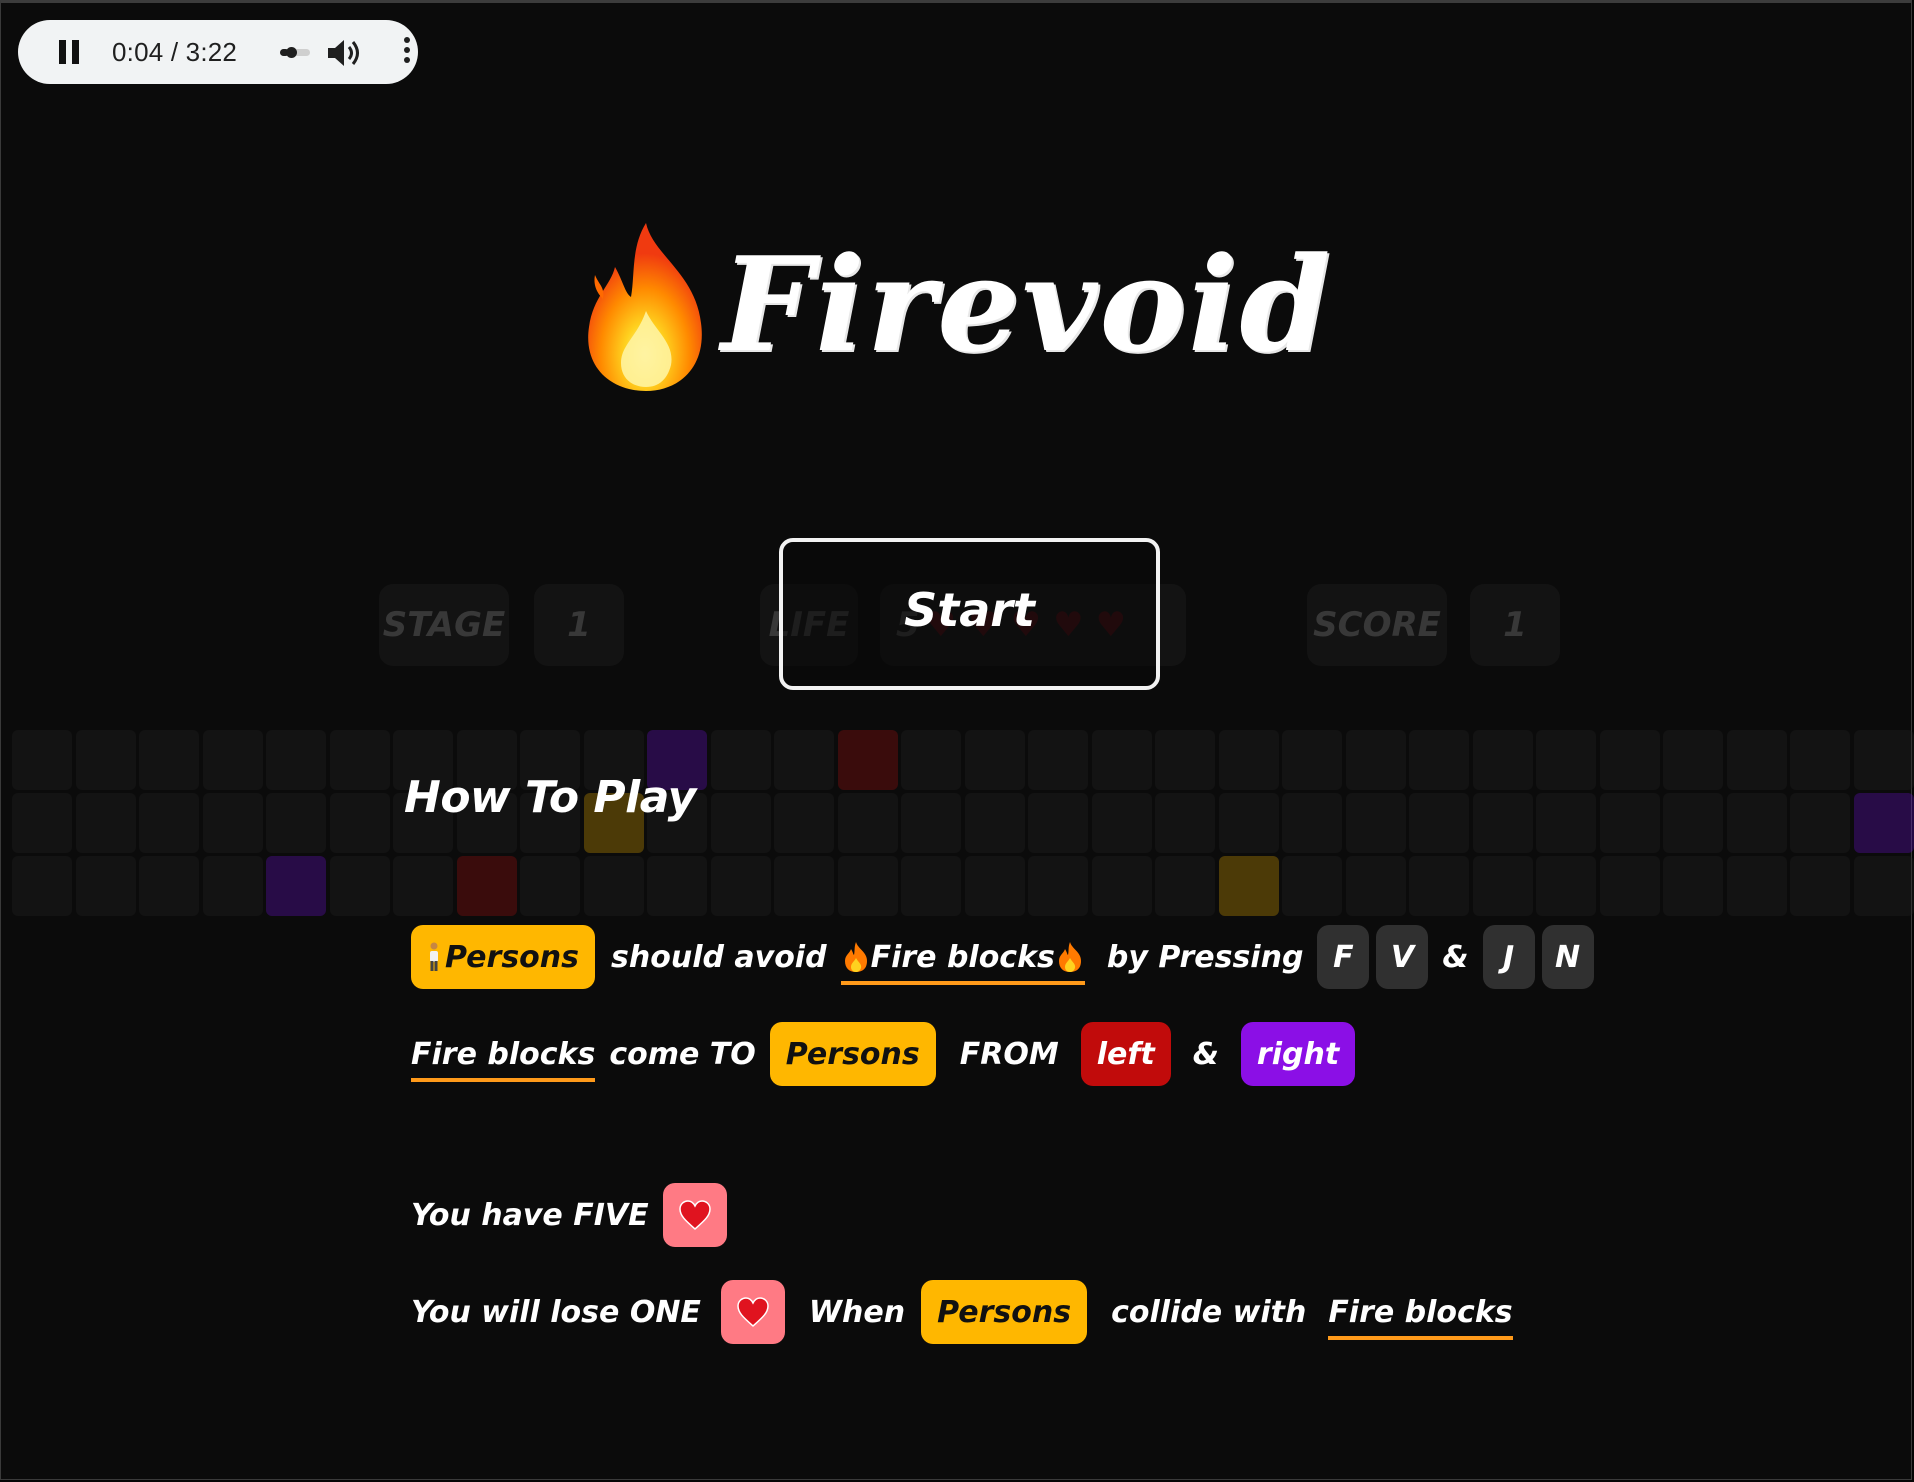  Describe the element at coordinates (1027, 304) in the screenshot. I see `game-title-text: Firevoid` at that location.